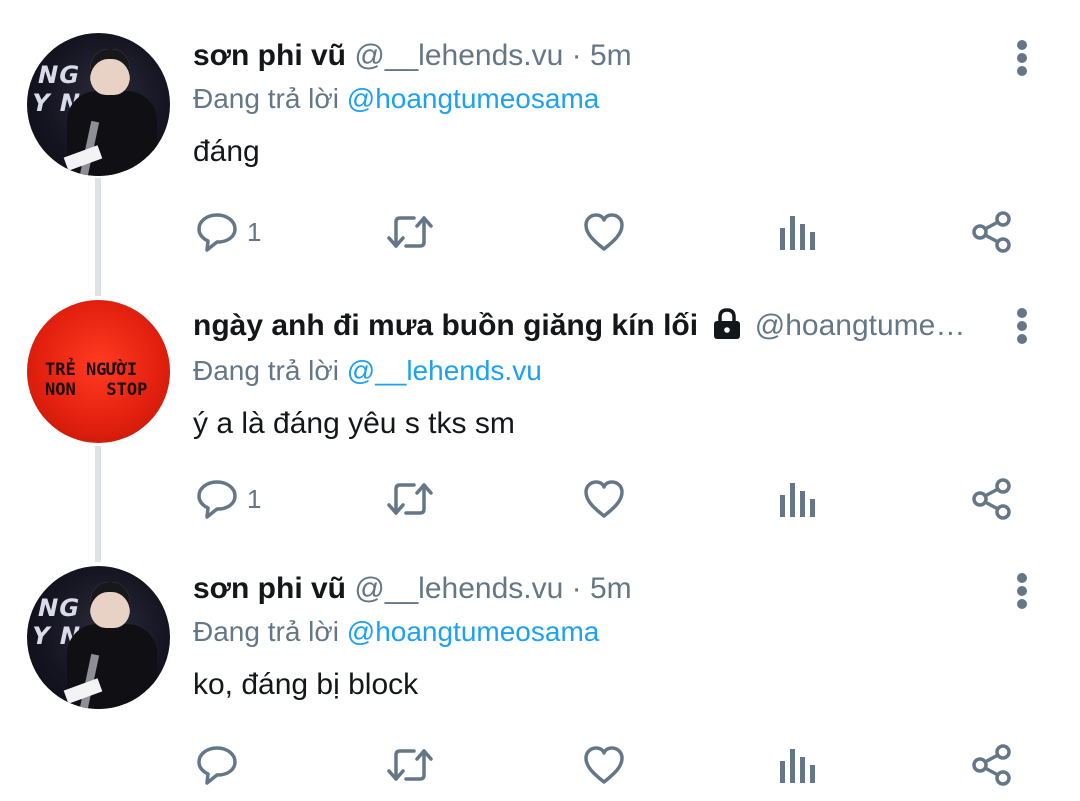 This screenshot has width=1080, height=801. I want to click on lock-icon, so click(727, 324).